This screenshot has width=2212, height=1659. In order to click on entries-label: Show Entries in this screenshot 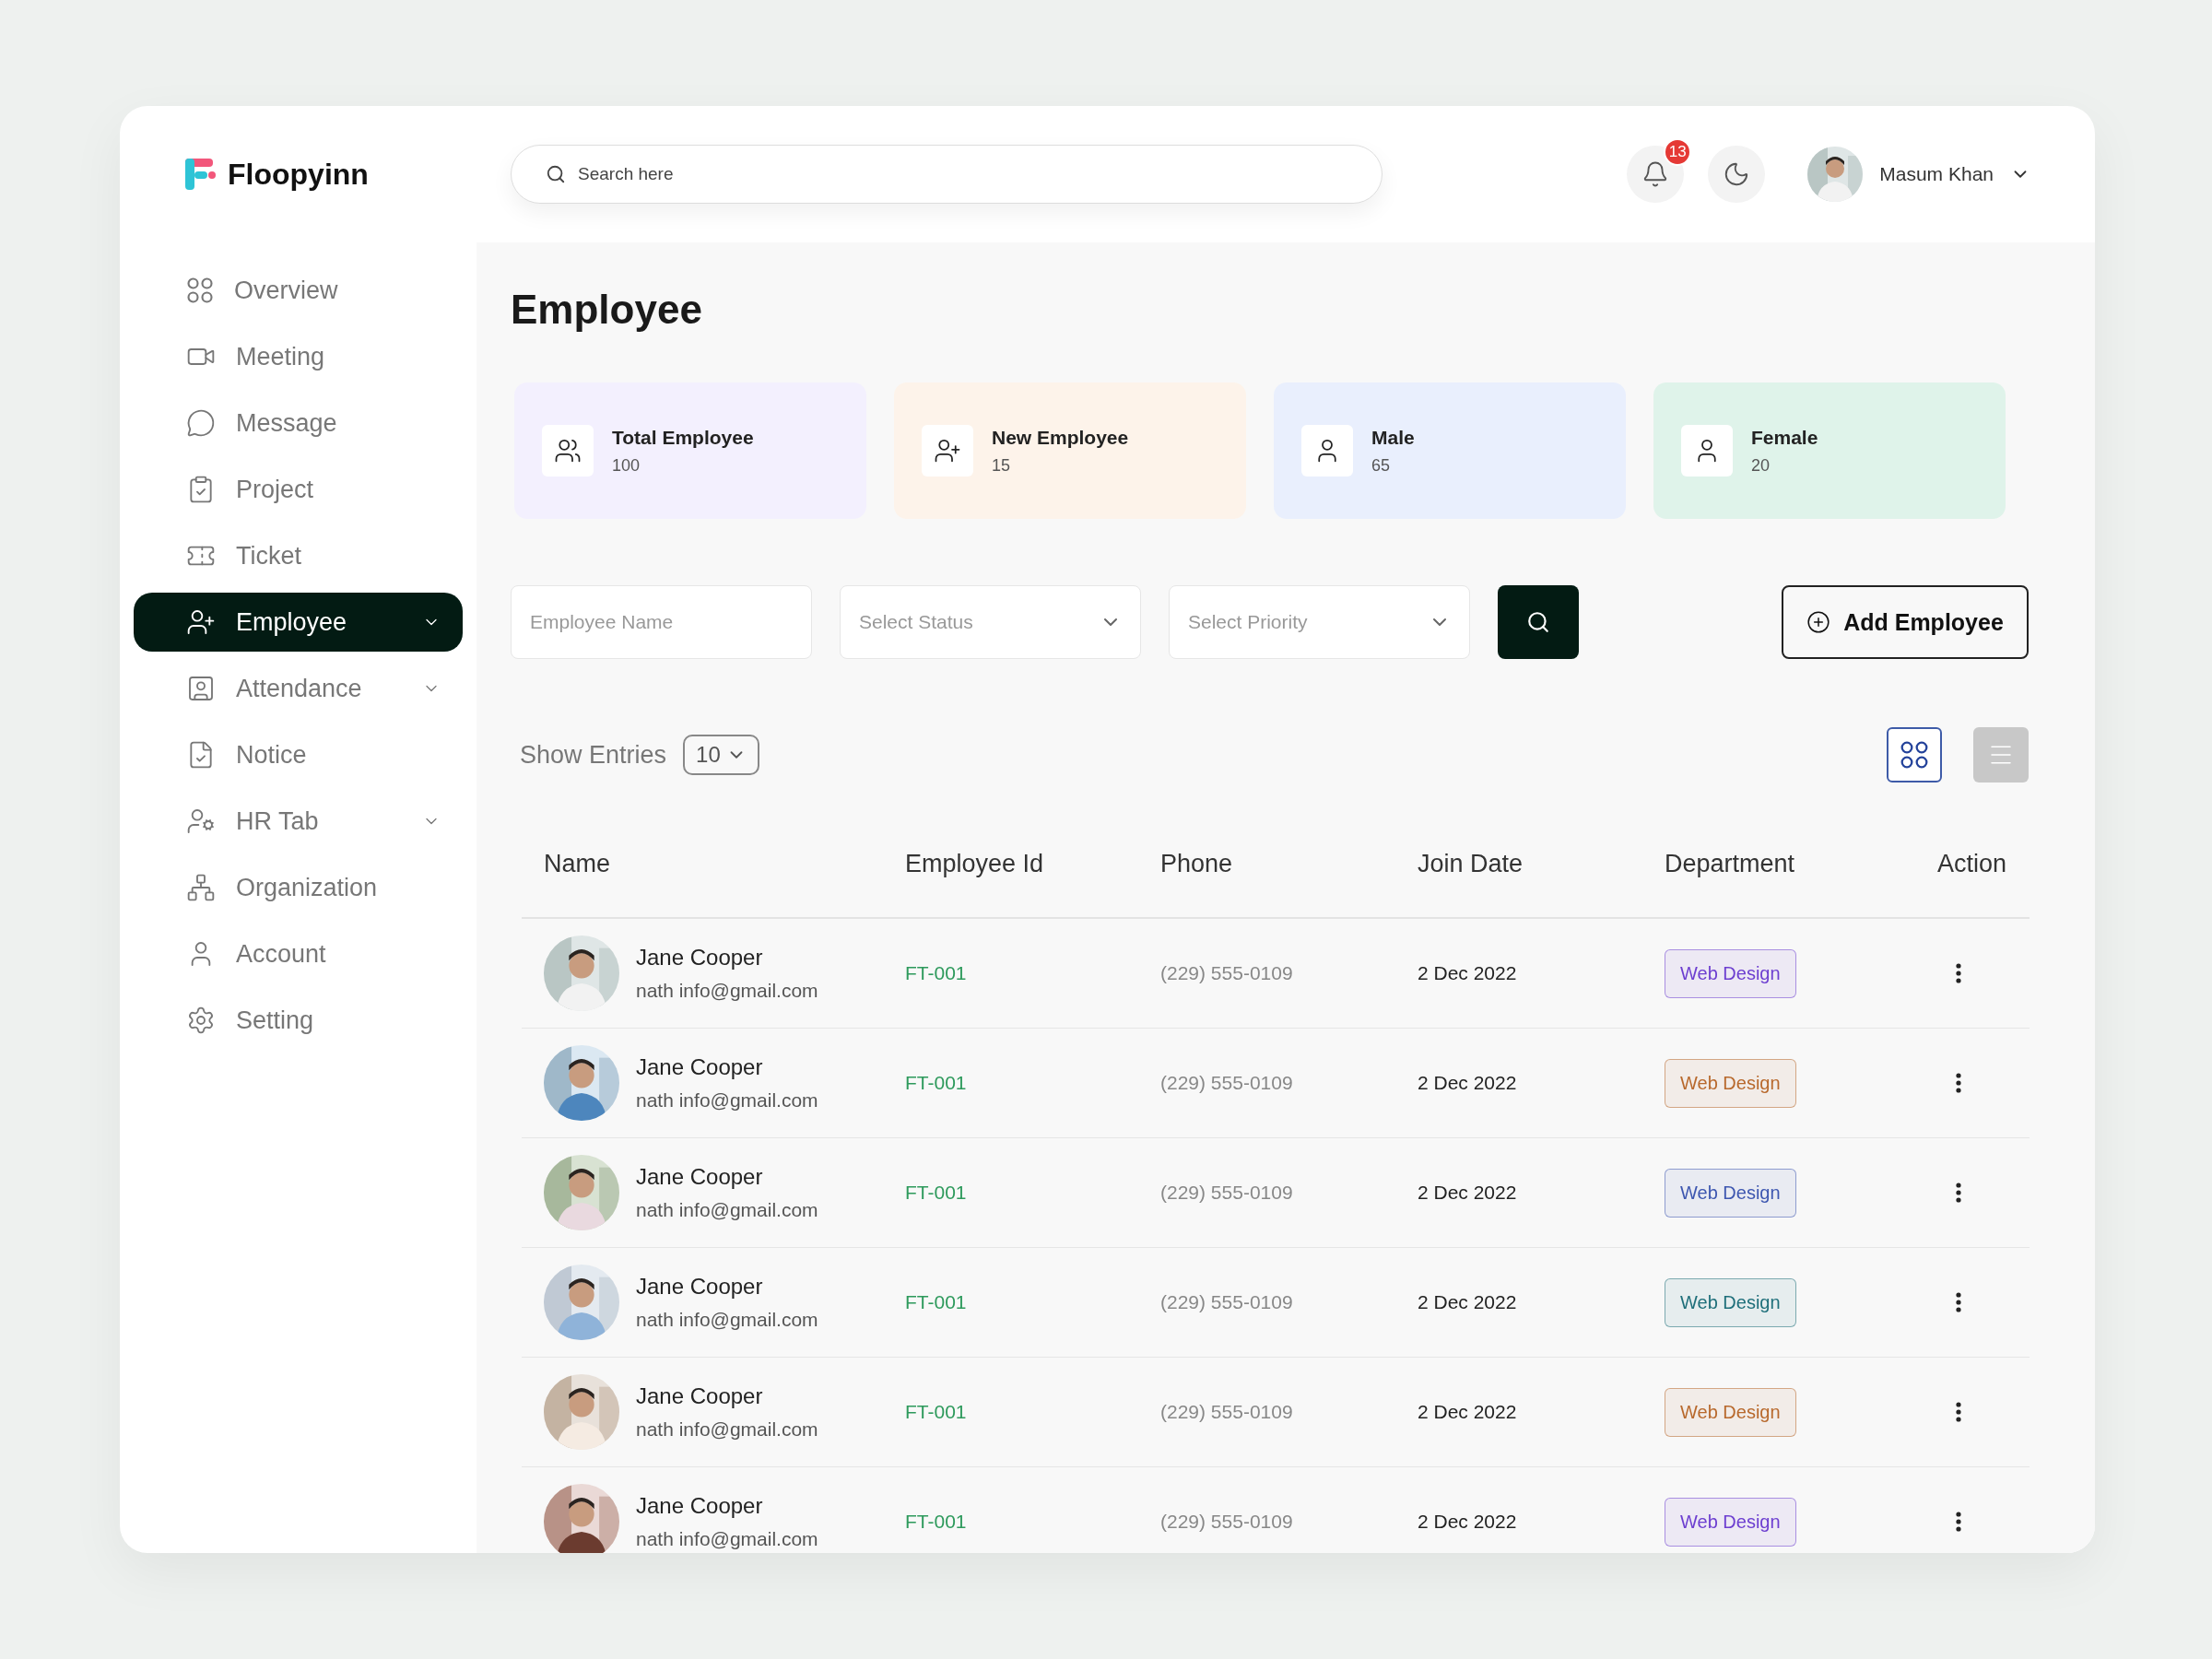, I will do `click(593, 755)`.